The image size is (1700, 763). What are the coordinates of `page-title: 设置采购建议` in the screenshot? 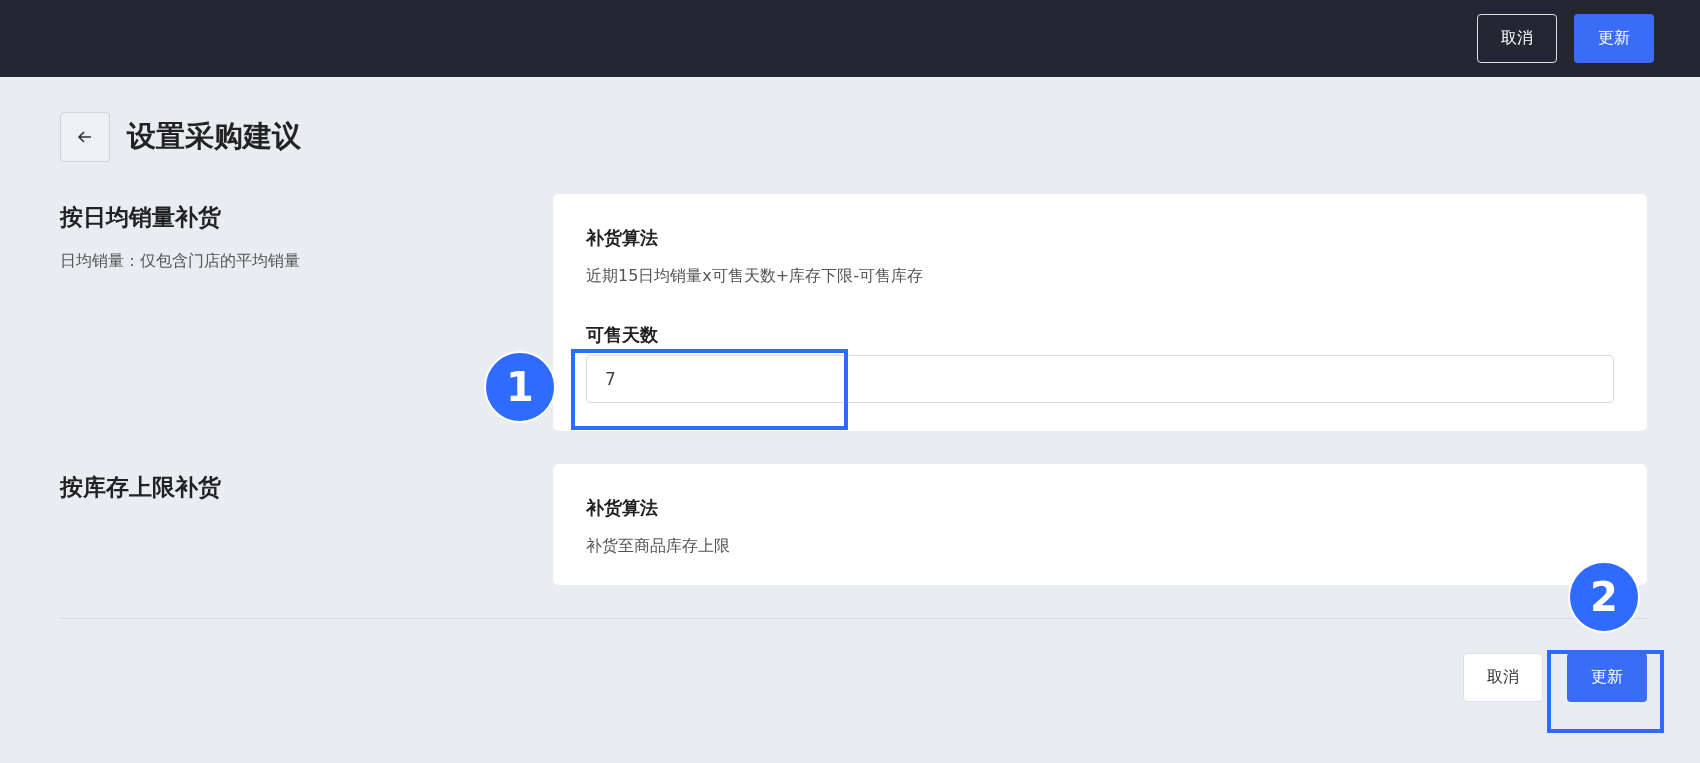 It's located at (214, 136).